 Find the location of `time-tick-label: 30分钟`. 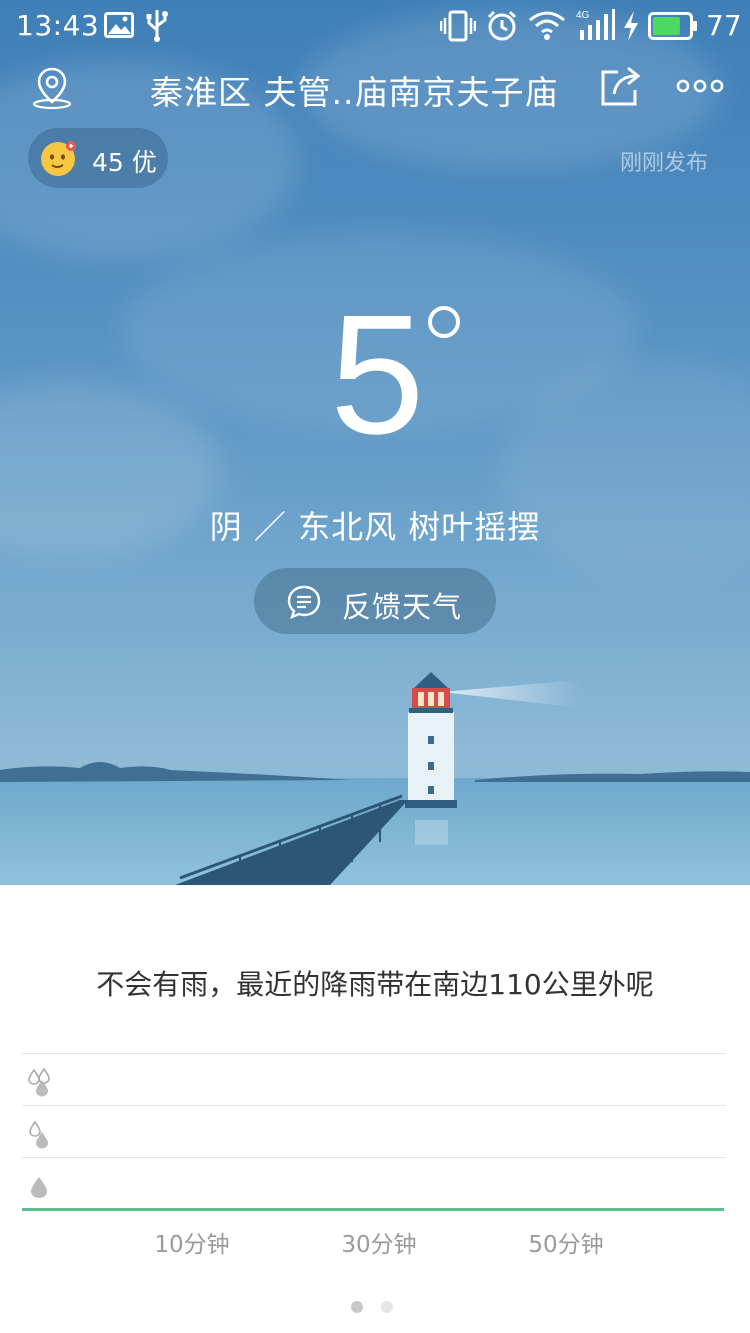

time-tick-label: 30分钟 is located at coordinates (379, 1245).